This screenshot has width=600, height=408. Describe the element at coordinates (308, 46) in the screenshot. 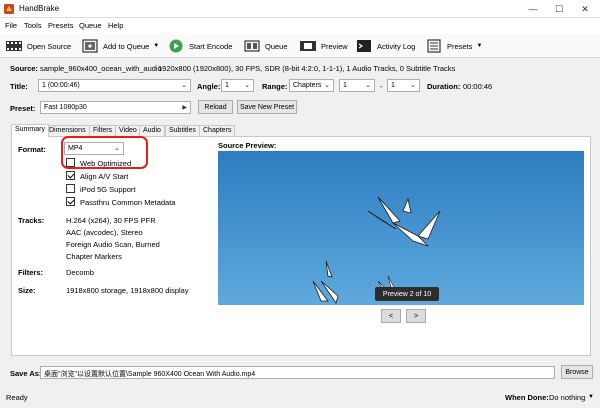

I see `preview-film-icon` at that location.